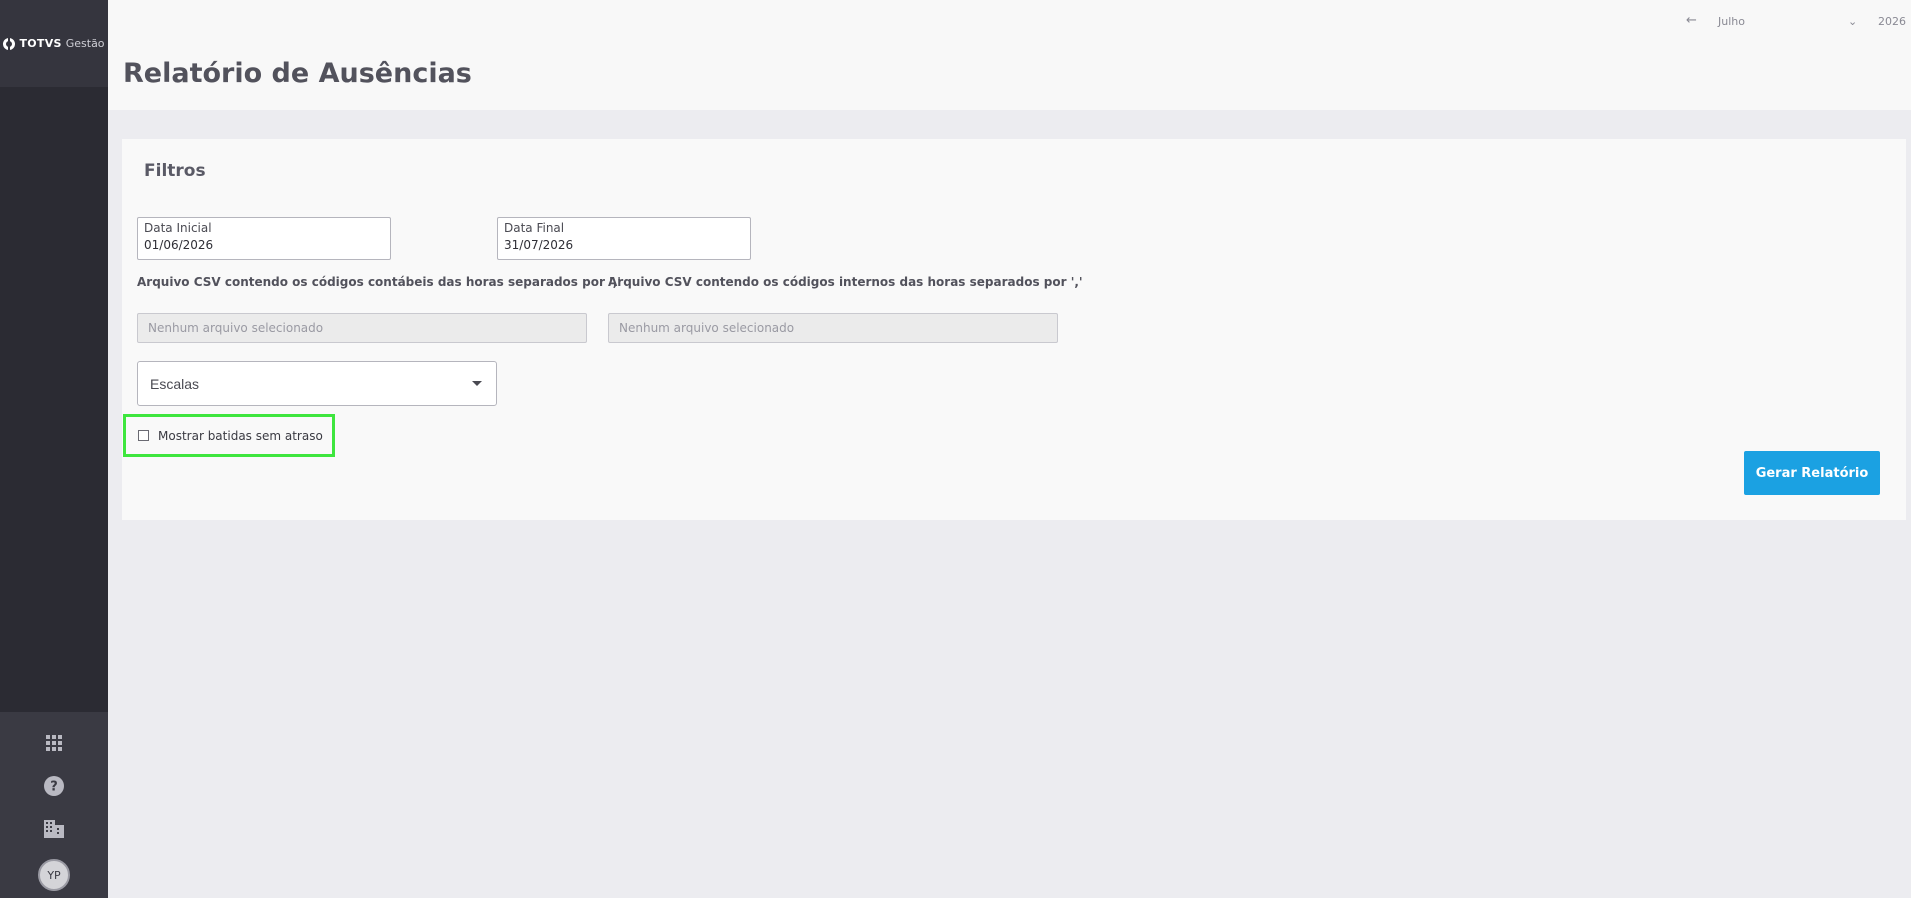 The height and width of the screenshot is (898, 1911). I want to click on year-select: 2026, so click(1892, 21).